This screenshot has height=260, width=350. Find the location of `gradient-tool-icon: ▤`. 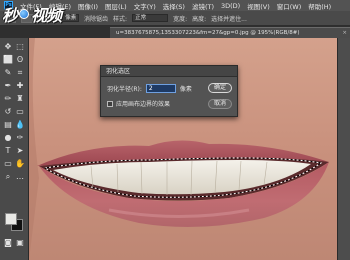

gradient-tool-icon: ▤ is located at coordinates (8, 125).